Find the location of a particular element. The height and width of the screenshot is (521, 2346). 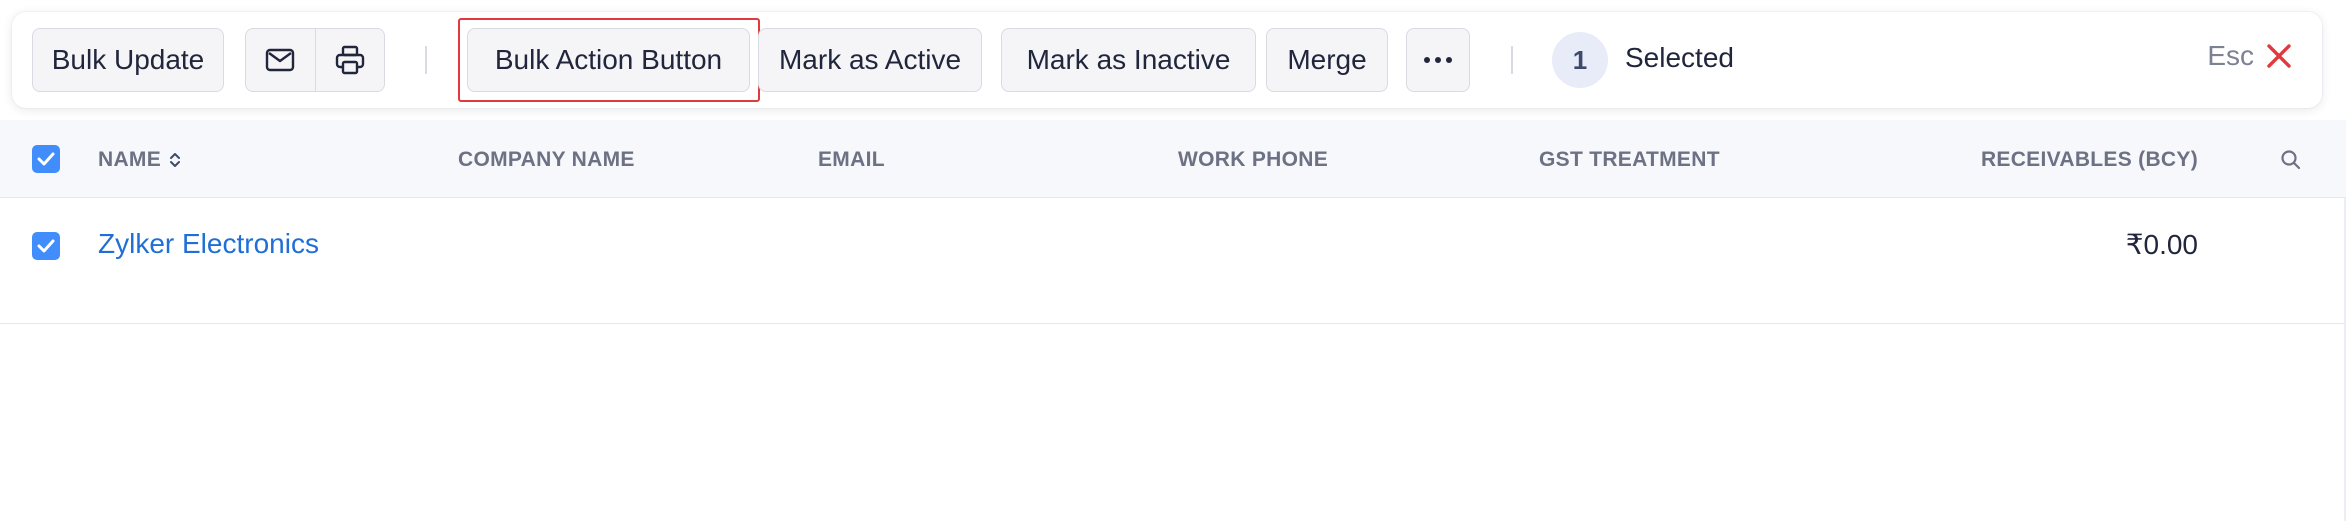

more-actions-button is located at coordinates (1438, 60).